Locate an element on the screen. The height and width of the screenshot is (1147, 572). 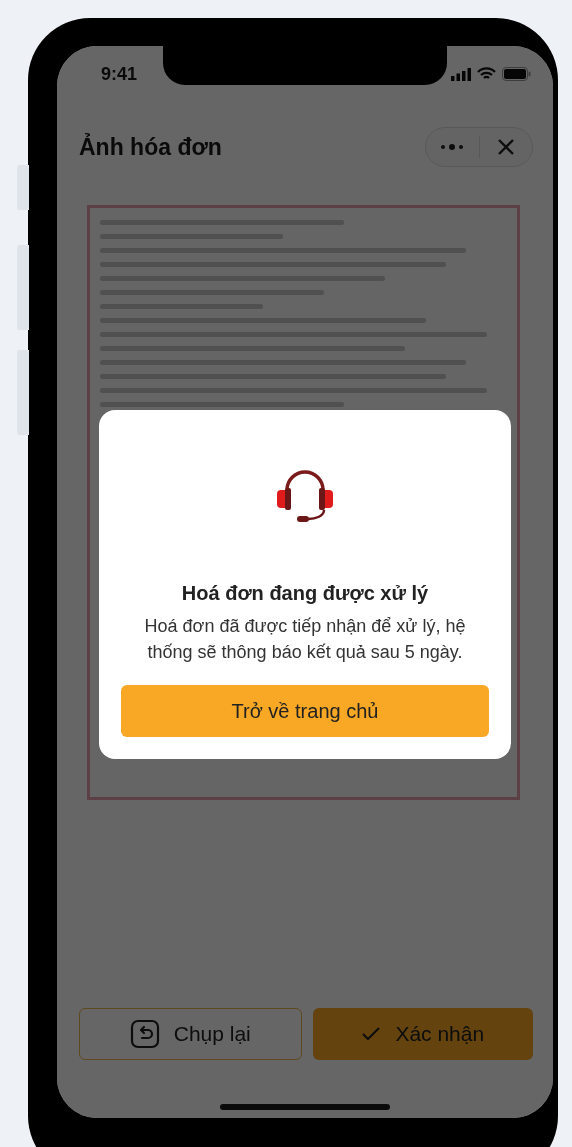
retake-icon is located at coordinates (144, 1034).